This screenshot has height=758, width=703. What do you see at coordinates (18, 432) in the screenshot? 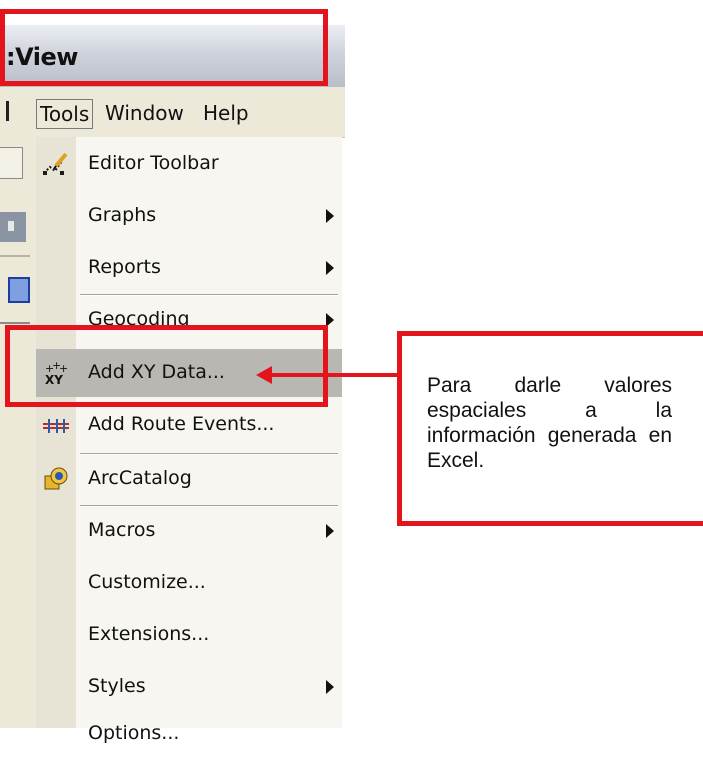
I see `toolbar-fragment-strip` at bounding box center [18, 432].